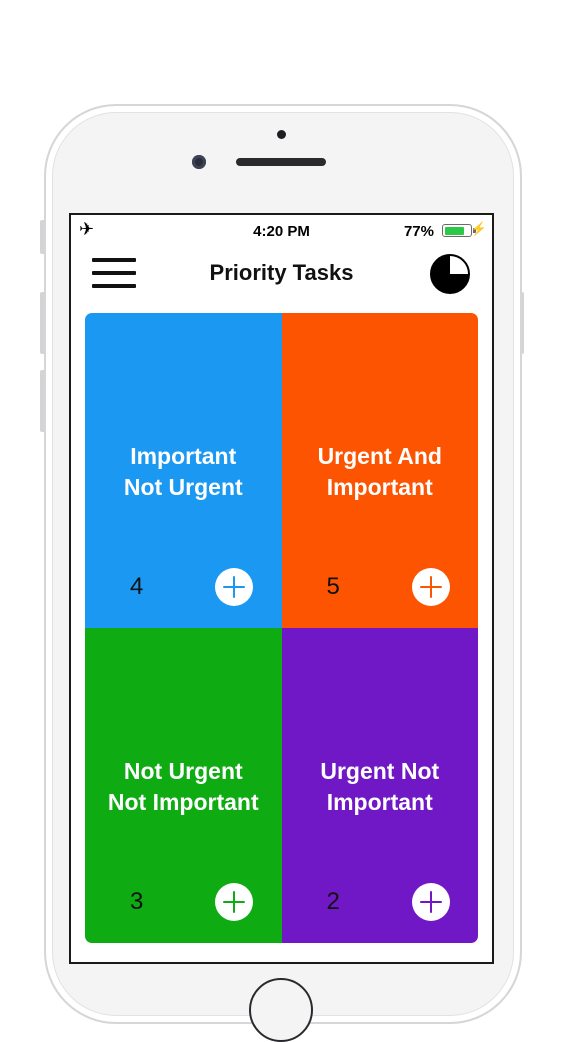  I want to click on earpiece-speaker, so click(281, 162).